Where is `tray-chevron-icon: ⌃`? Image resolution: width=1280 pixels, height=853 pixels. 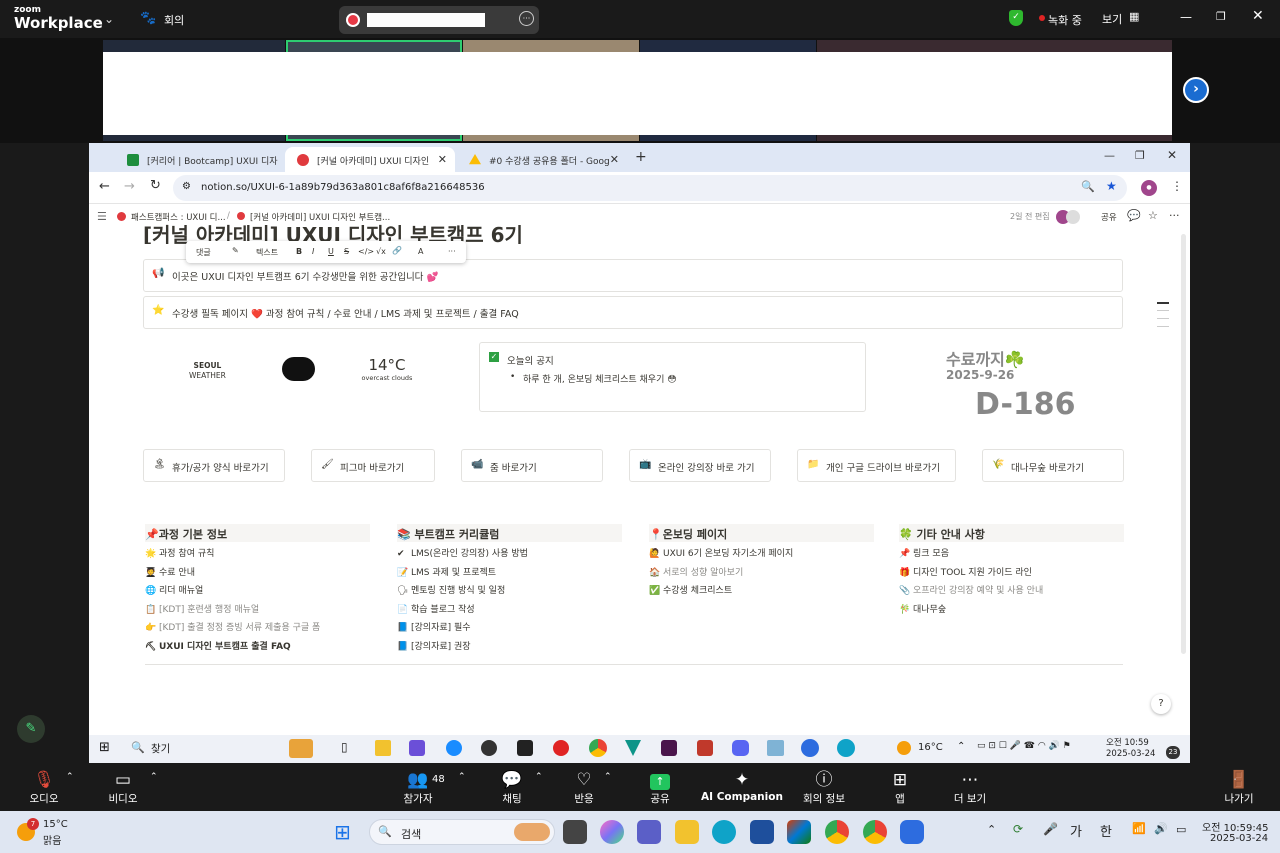 tray-chevron-icon: ⌃ is located at coordinates (991, 829).